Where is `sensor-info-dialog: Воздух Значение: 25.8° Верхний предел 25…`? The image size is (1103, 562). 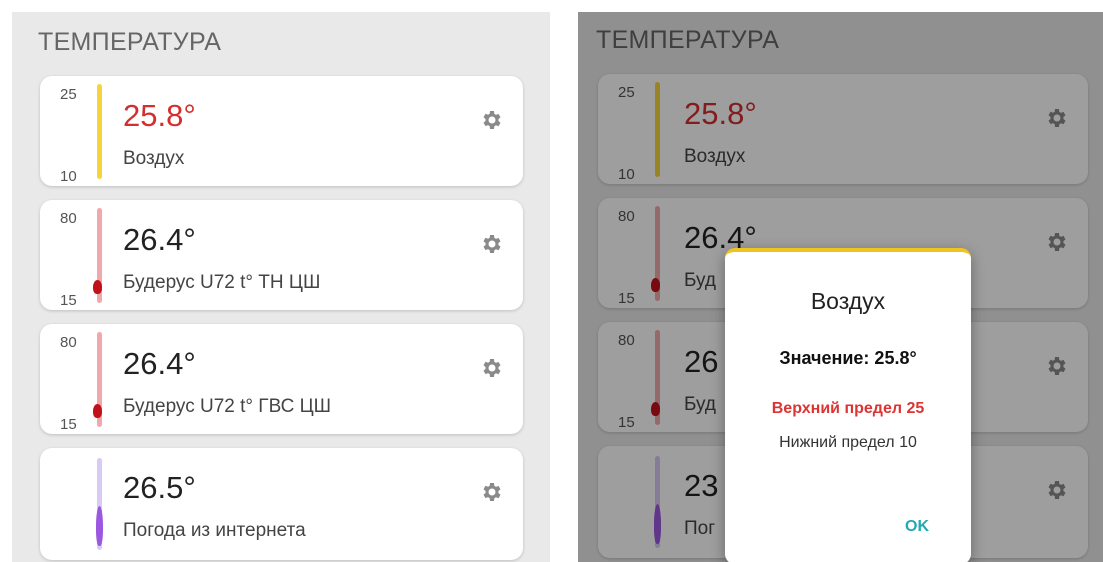 sensor-info-dialog: Воздух Значение: 25.8° Верхний предел 25… is located at coordinates (848, 405).